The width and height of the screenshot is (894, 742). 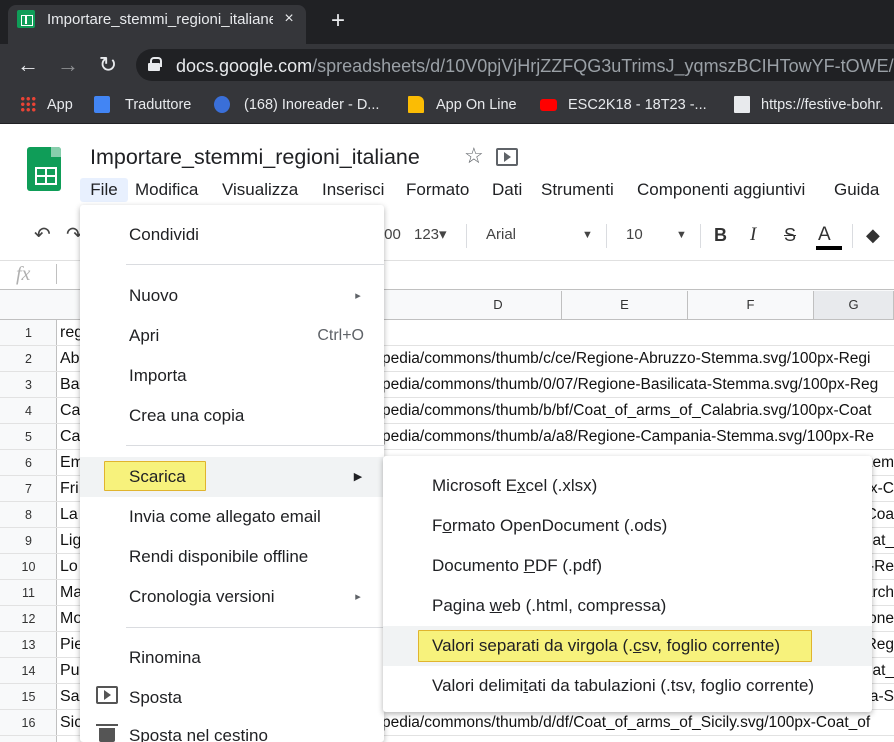 What do you see at coordinates (531, 235) in the screenshot?
I see `font-select: Arial` at bounding box center [531, 235].